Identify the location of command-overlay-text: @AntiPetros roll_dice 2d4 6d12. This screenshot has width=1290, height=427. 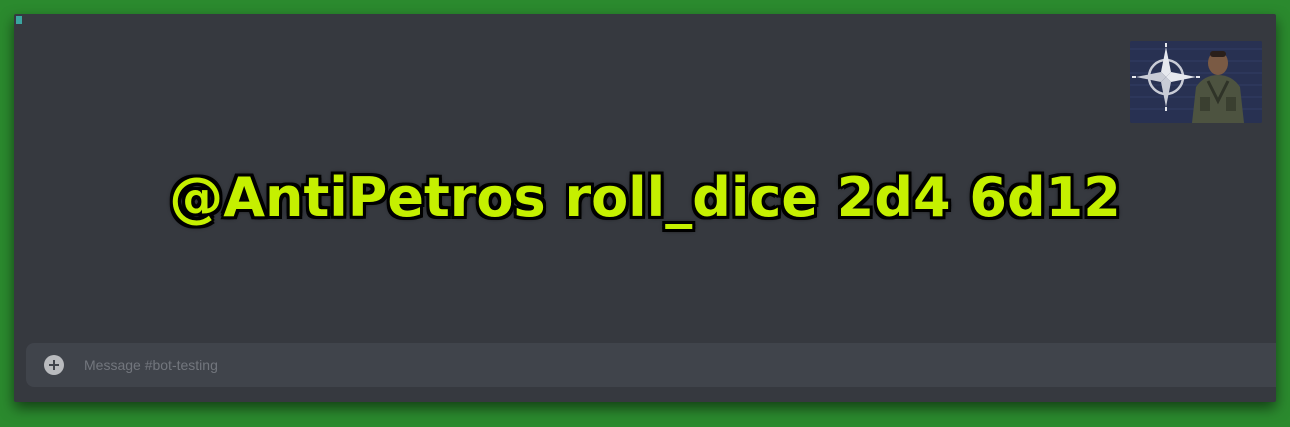
(645, 198).